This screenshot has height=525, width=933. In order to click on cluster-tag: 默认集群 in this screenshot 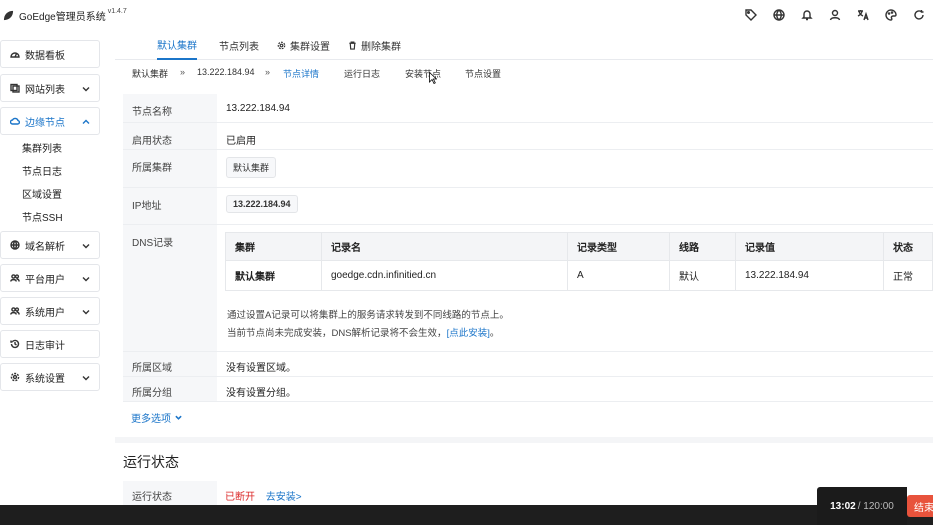, I will do `click(251, 167)`.